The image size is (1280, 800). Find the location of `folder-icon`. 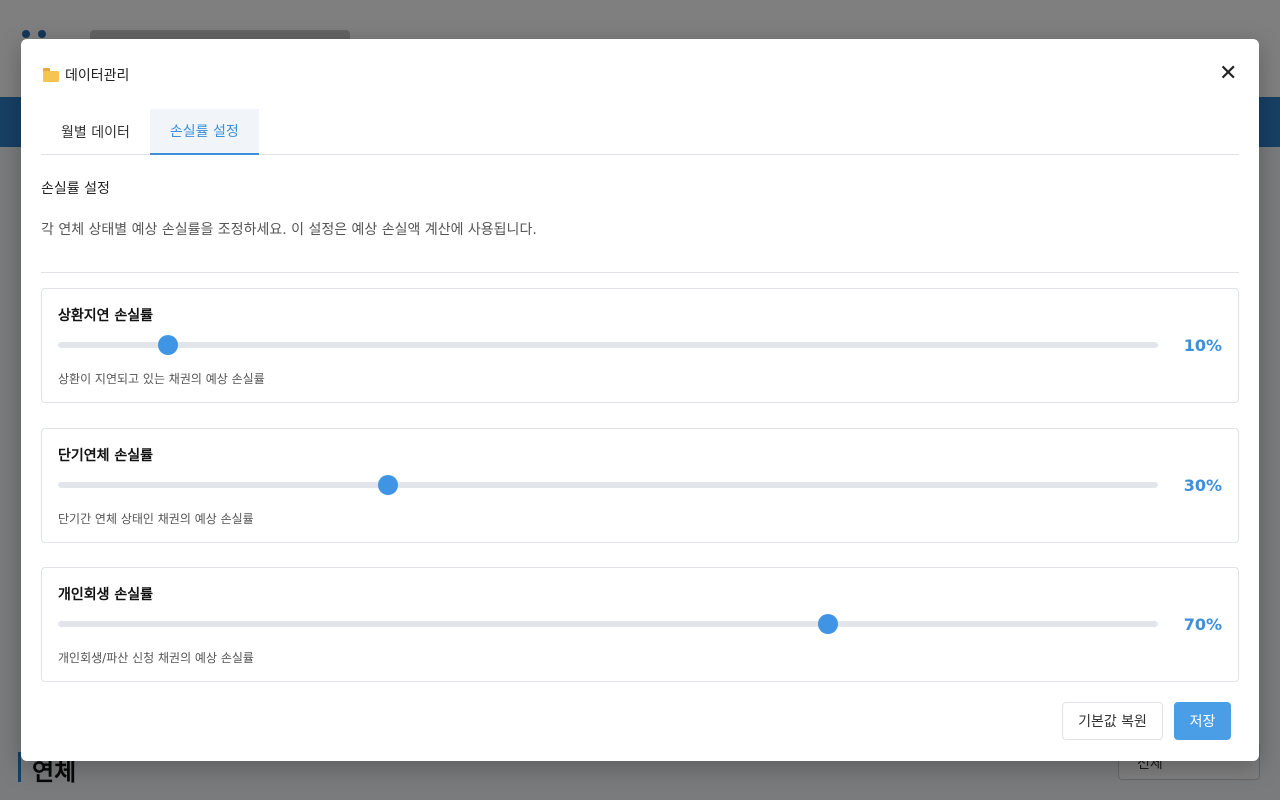

folder-icon is located at coordinates (51, 75).